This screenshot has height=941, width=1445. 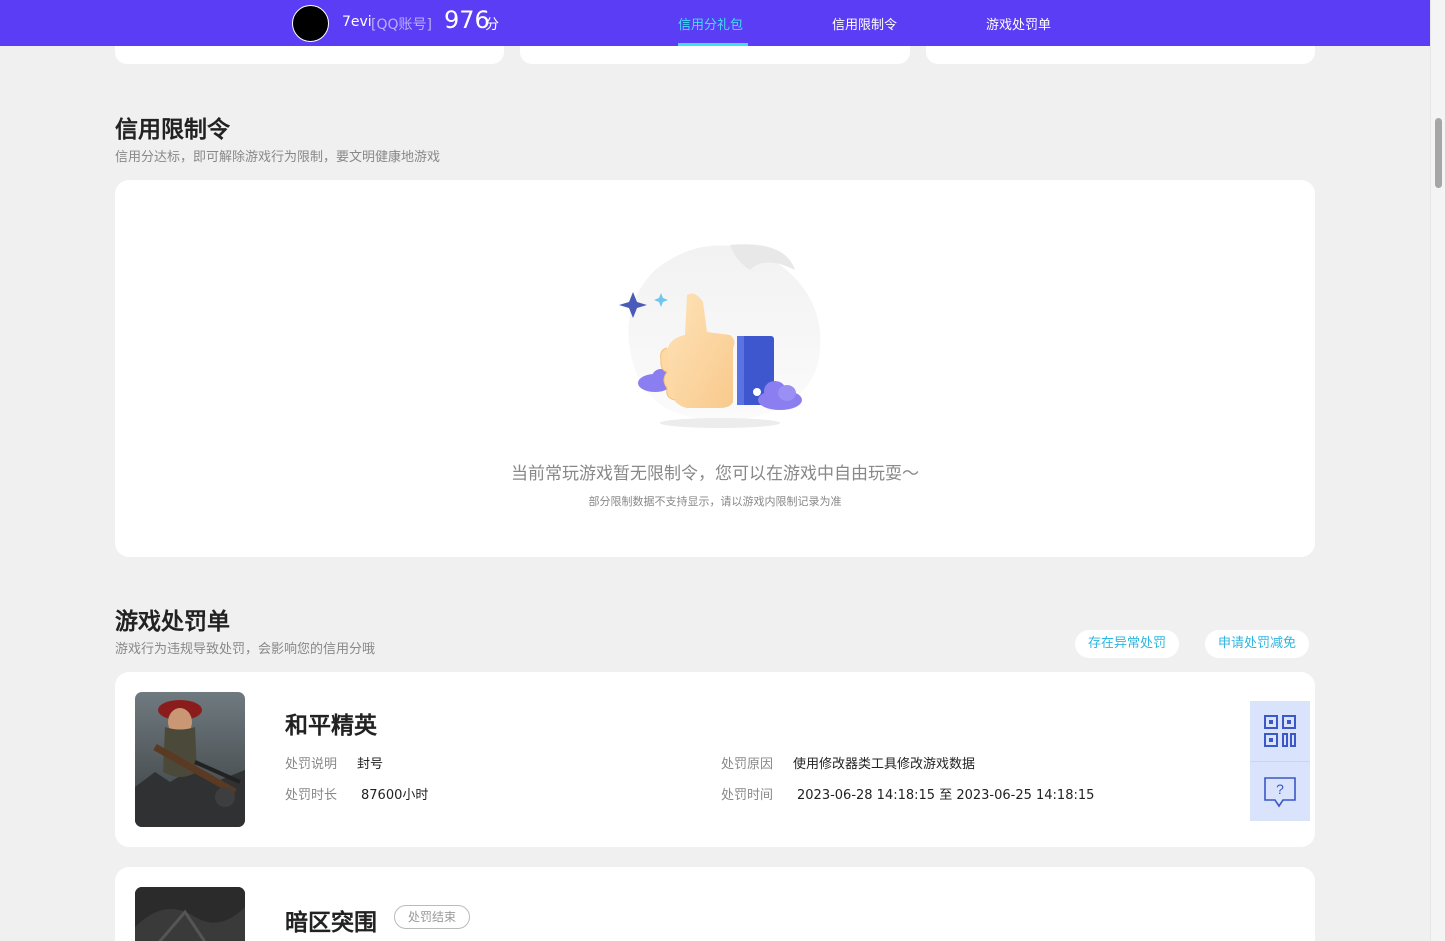 What do you see at coordinates (311, 795) in the screenshot?
I see `penalty-duration-label: 处罚时长` at bounding box center [311, 795].